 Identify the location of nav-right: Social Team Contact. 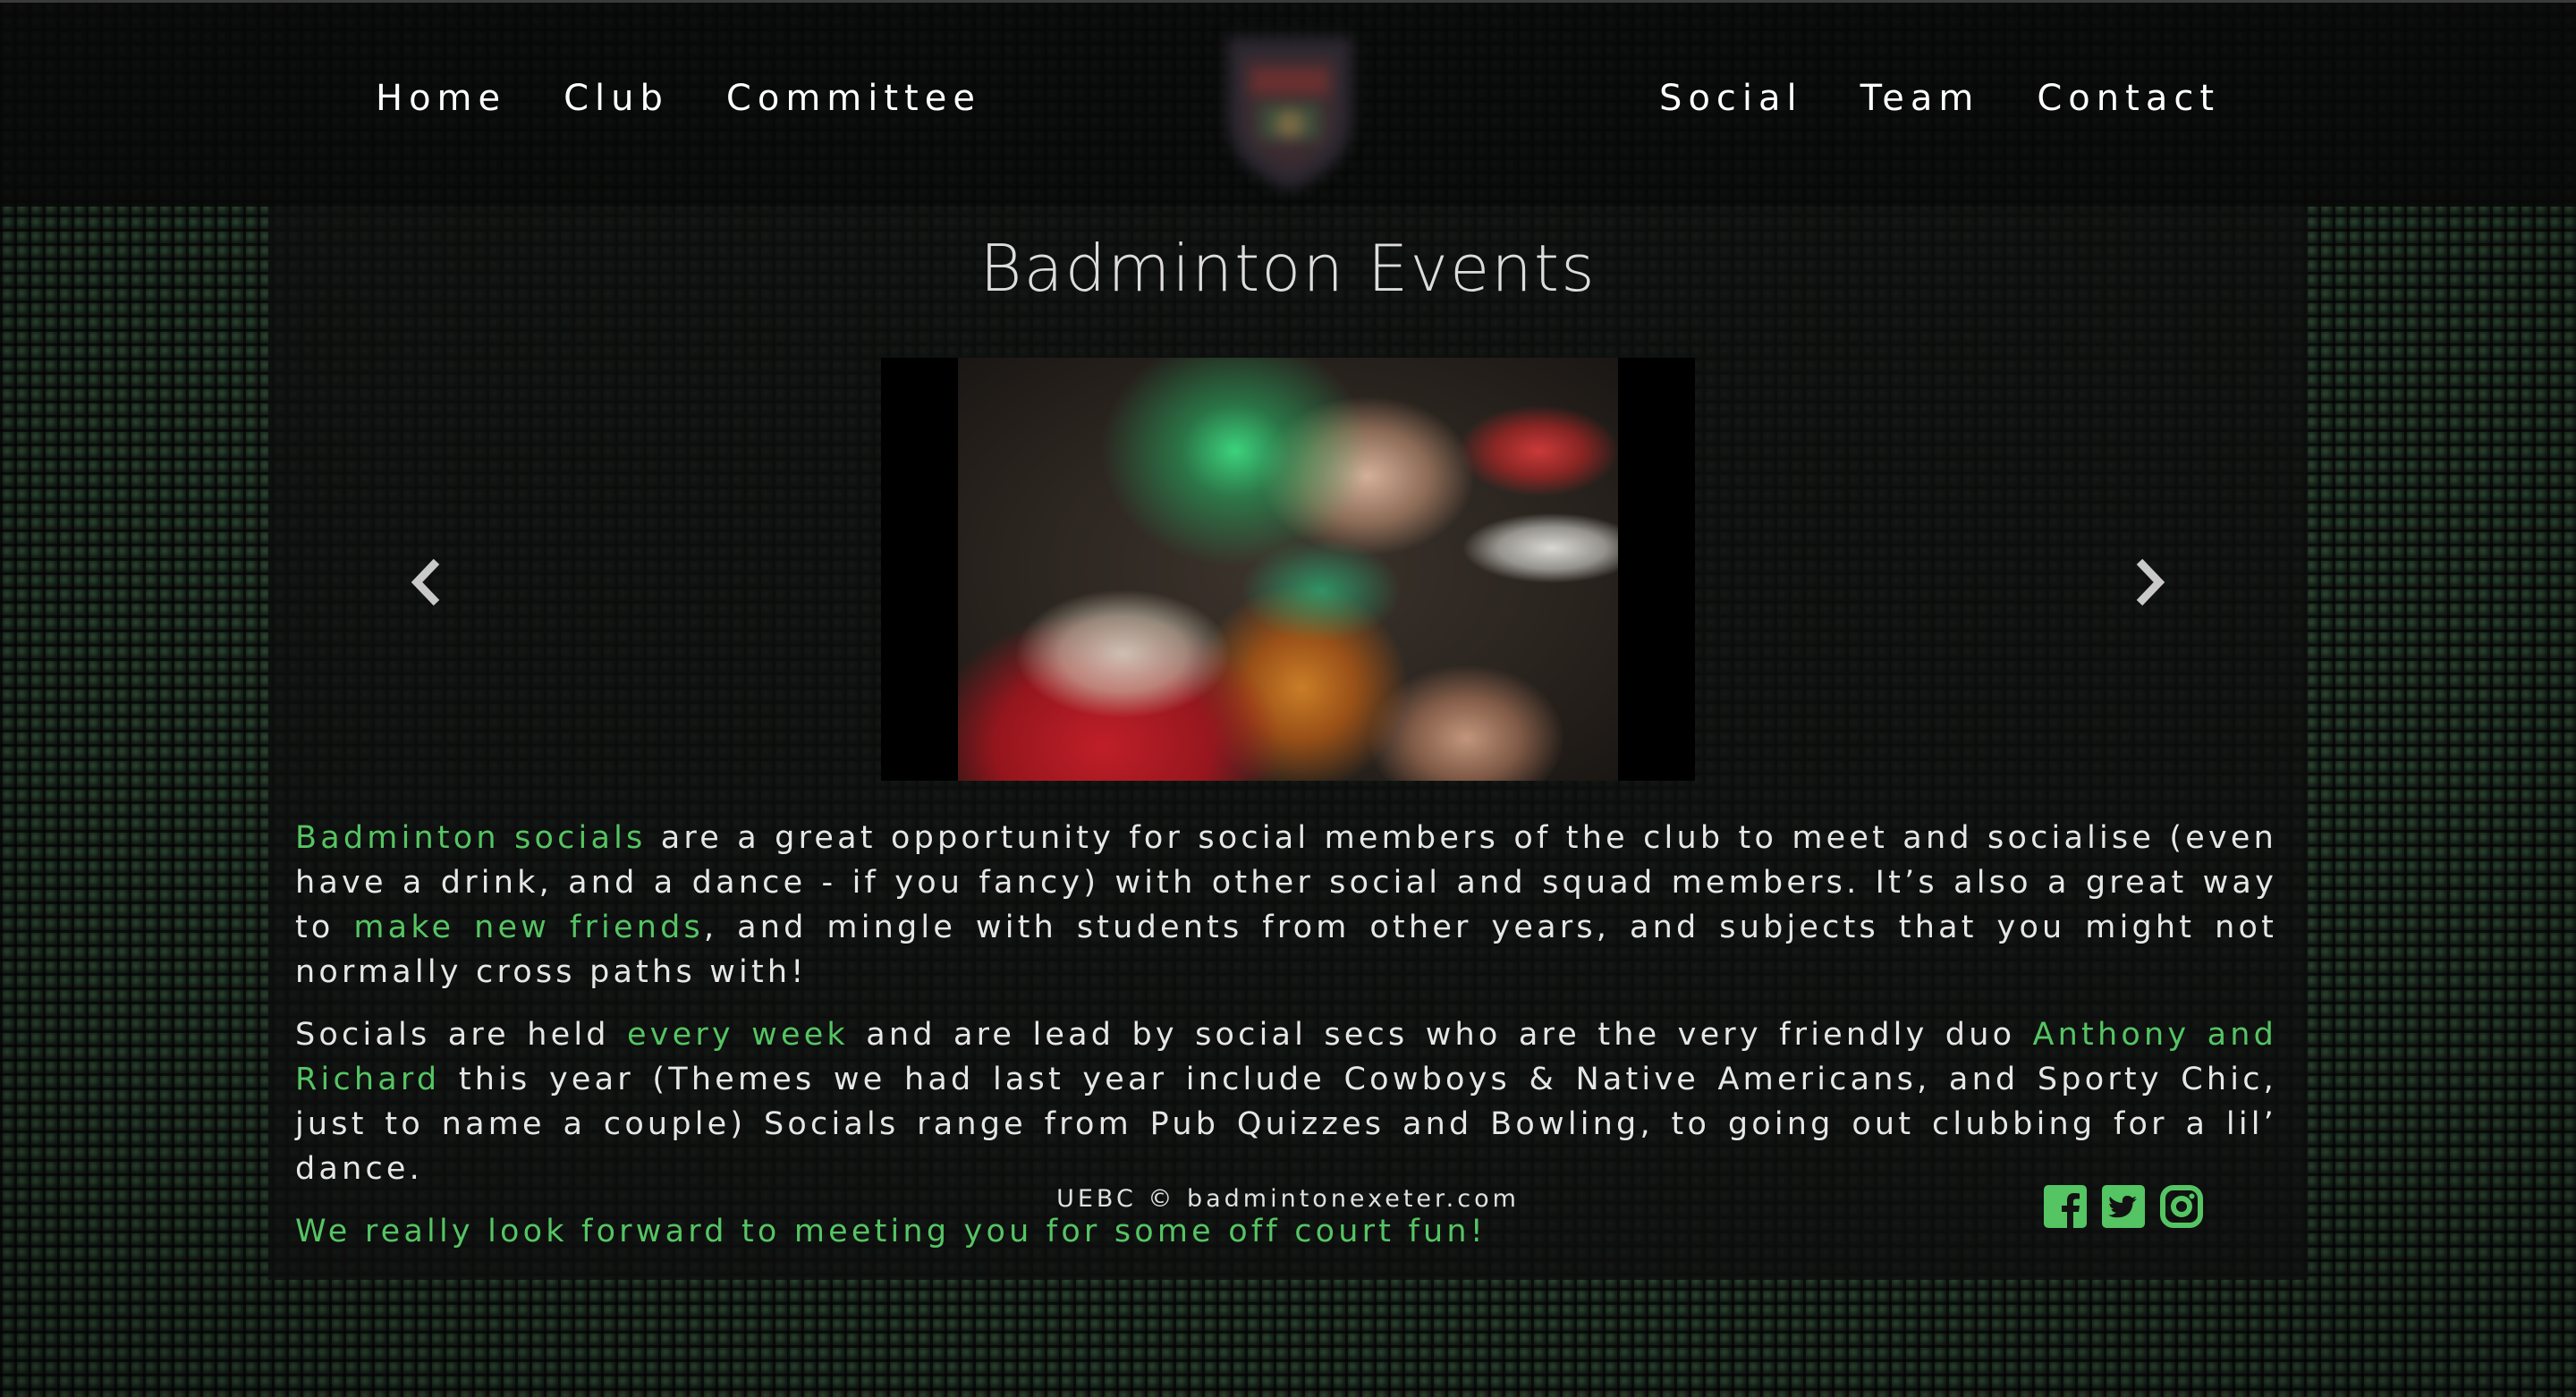
(1940, 98).